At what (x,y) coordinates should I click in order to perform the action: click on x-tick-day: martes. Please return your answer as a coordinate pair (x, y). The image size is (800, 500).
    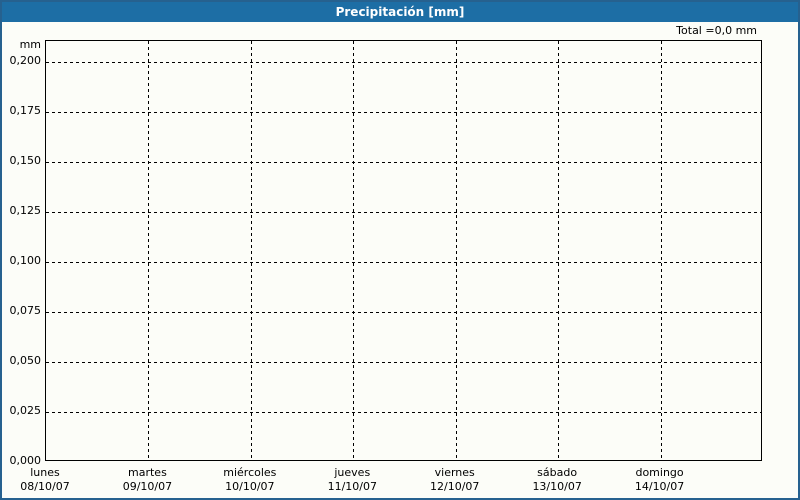
    Looking at the image, I should click on (147, 472).